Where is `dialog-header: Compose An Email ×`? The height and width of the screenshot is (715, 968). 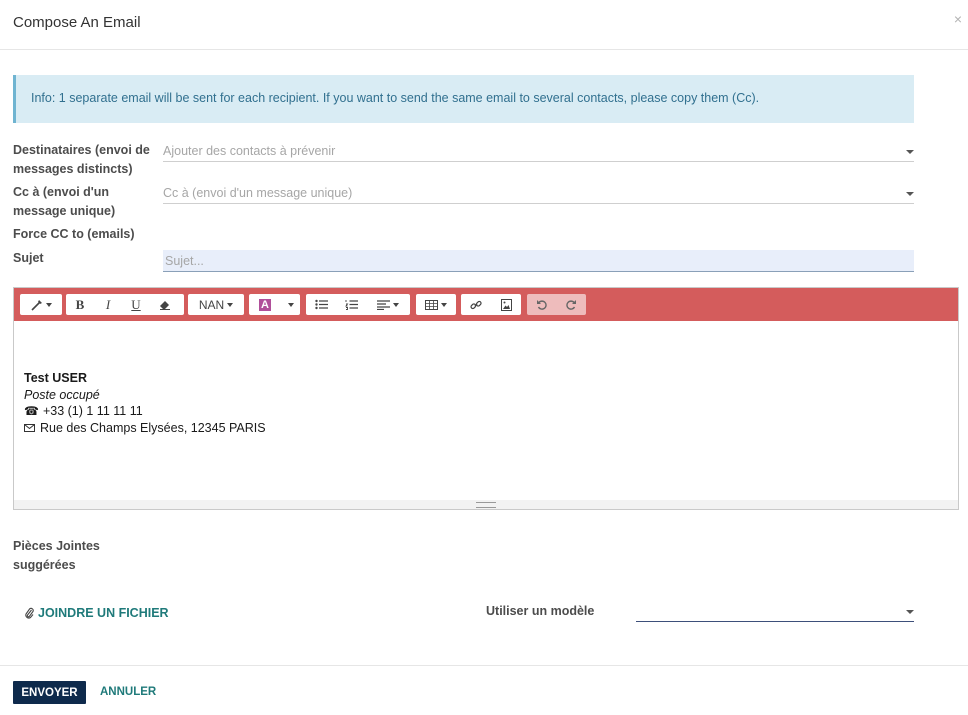 dialog-header: Compose An Email × is located at coordinates (484, 25).